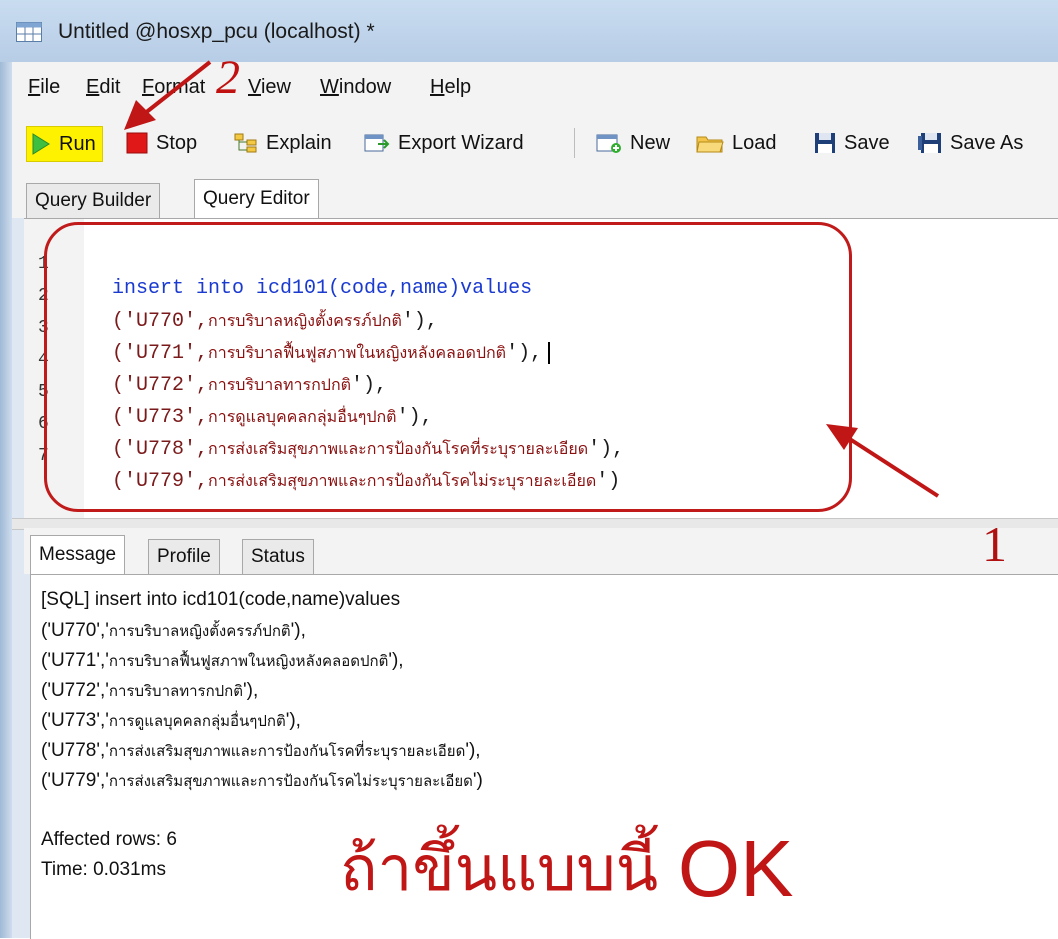  I want to click on new-label: New, so click(650, 142).